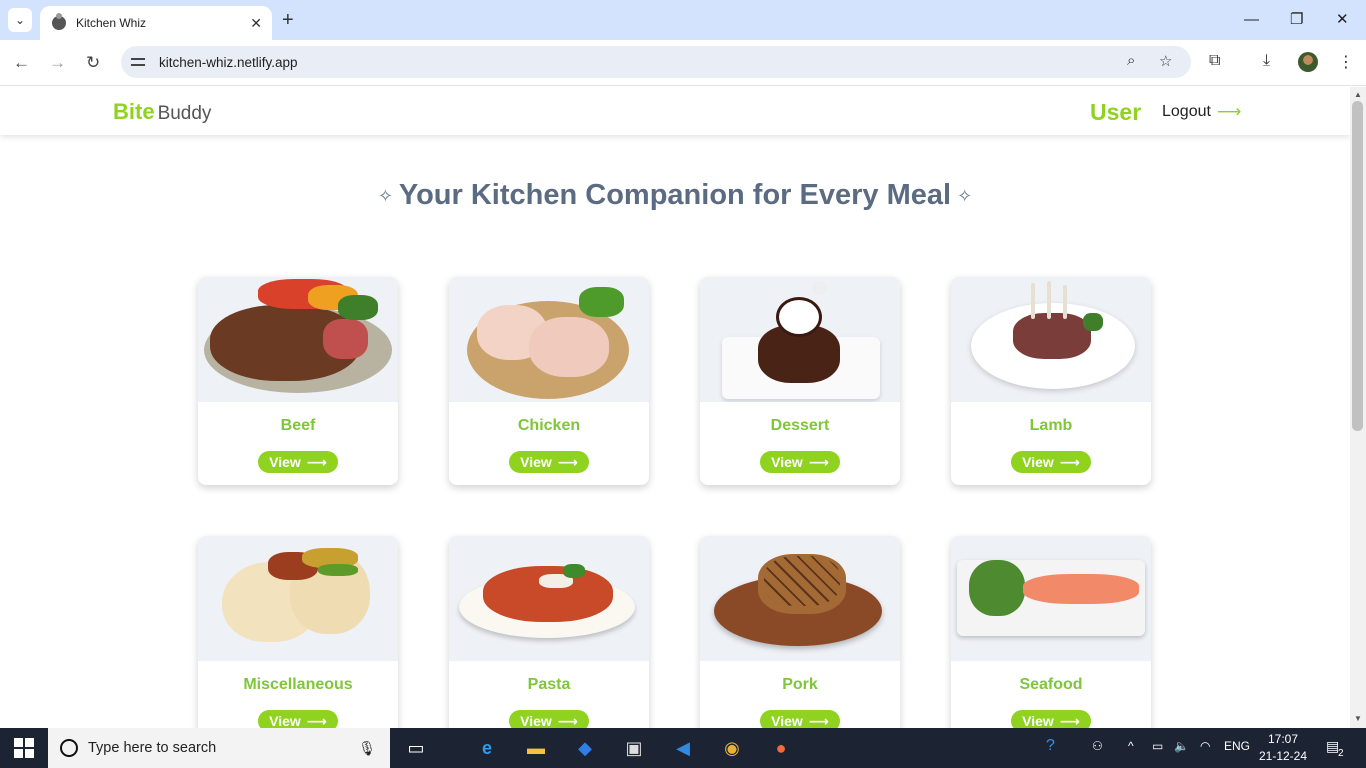 Image resolution: width=1366 pixels, height=768 pixels. What do you see at coordinates (549, 425) in the screenshot?
I see `category-name: Chicken` at bounding box center [549, 425].